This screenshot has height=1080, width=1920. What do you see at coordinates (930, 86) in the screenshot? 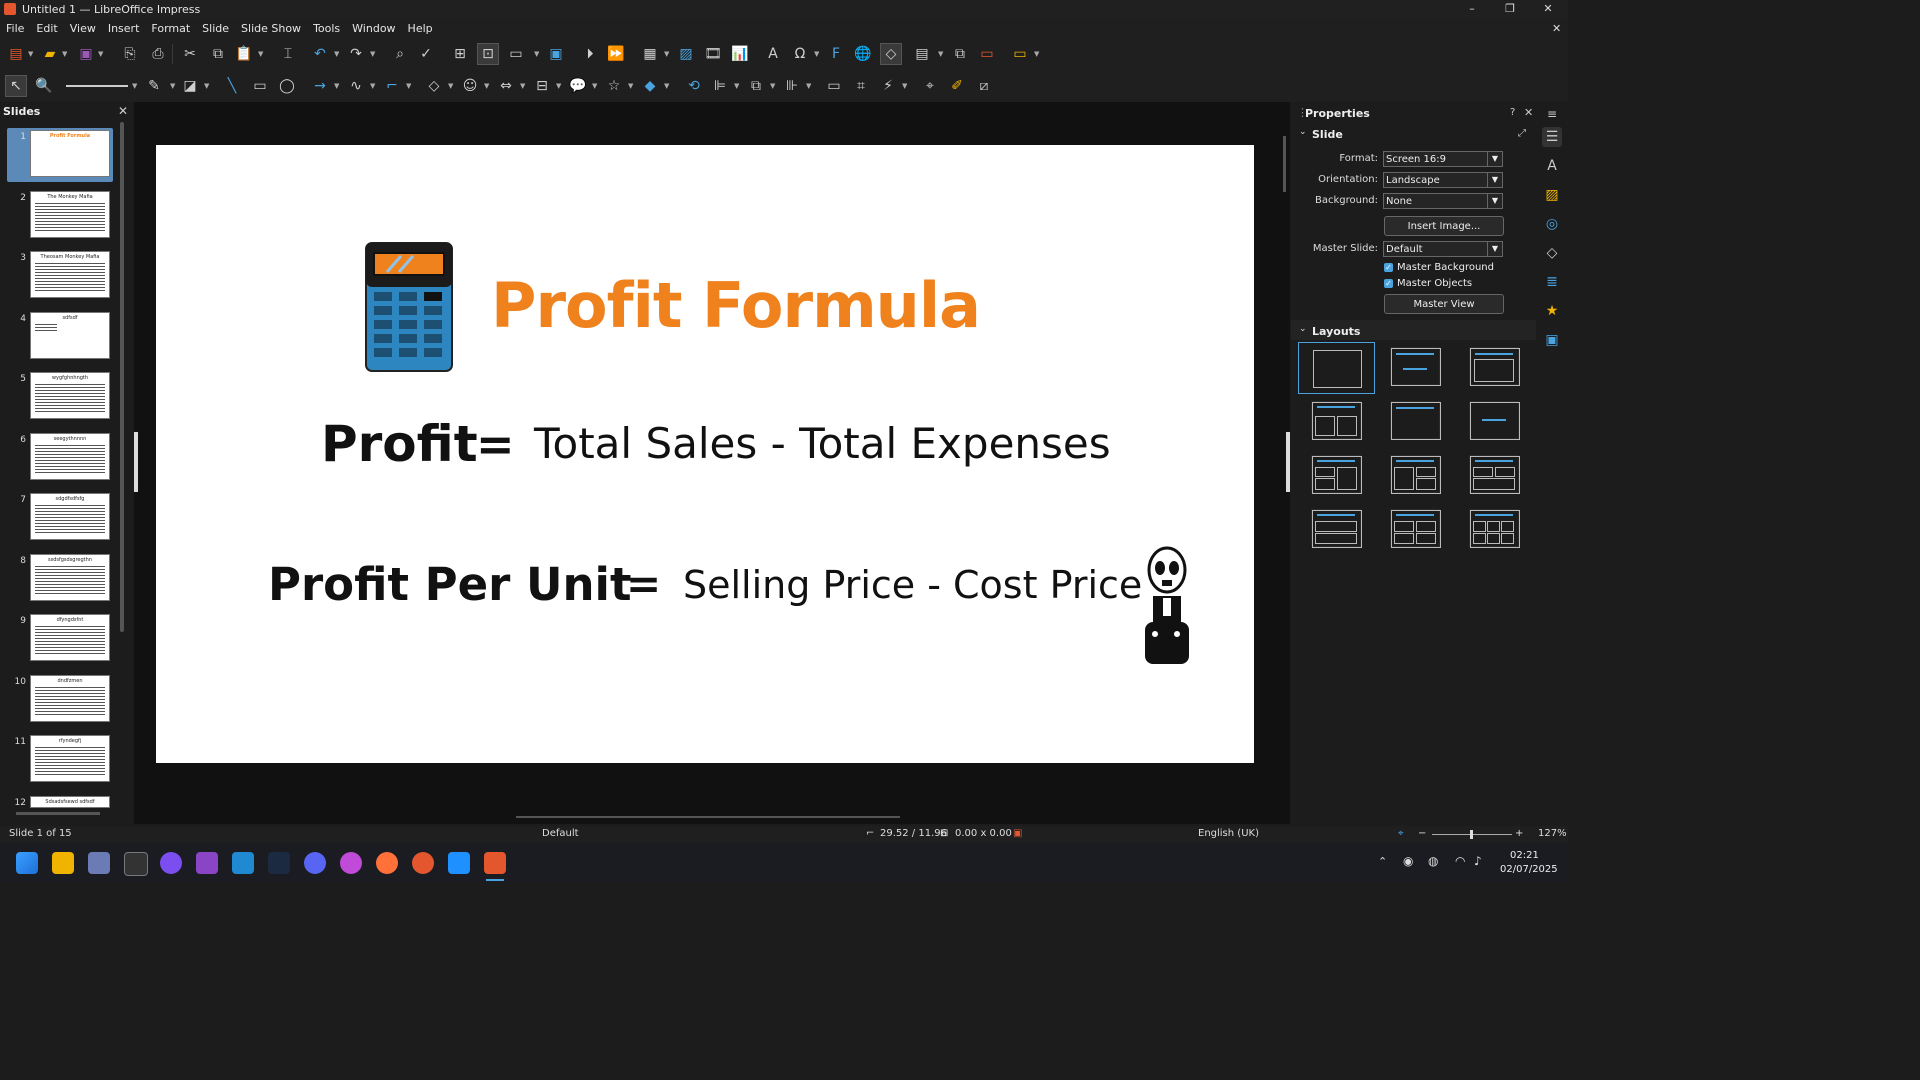
I see `points-icon: ⌖` at bounding box center [930, 86].